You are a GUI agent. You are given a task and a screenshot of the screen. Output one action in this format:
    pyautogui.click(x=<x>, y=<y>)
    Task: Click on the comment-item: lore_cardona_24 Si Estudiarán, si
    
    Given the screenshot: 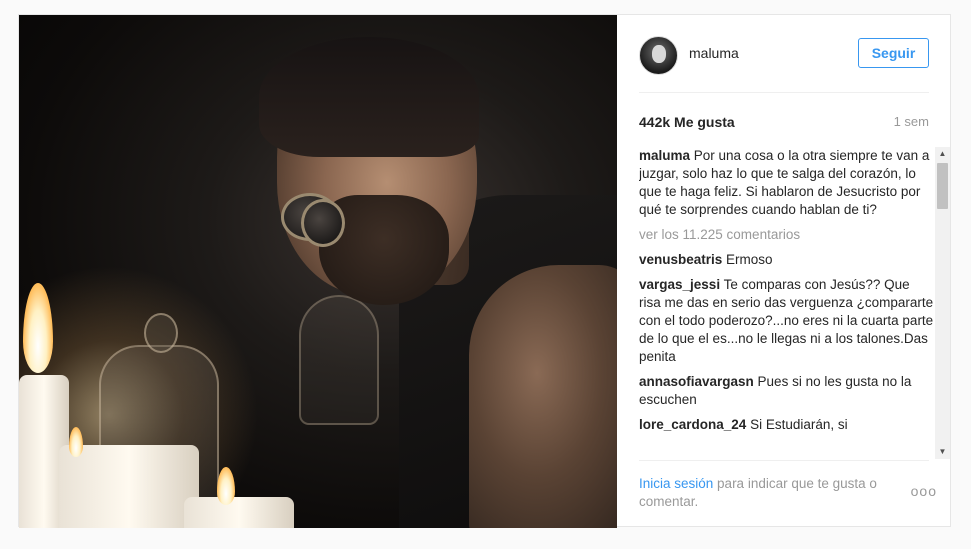 What is the action you would take?
    pyautogui.click(x=787, y=425)
    